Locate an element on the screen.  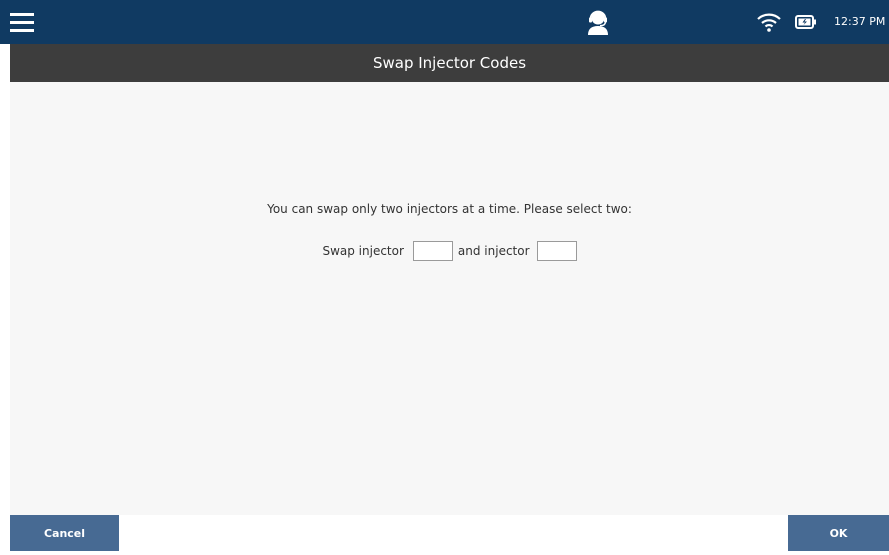
title-bar: Swap Injector Codes is located at coordinates (449, 63).